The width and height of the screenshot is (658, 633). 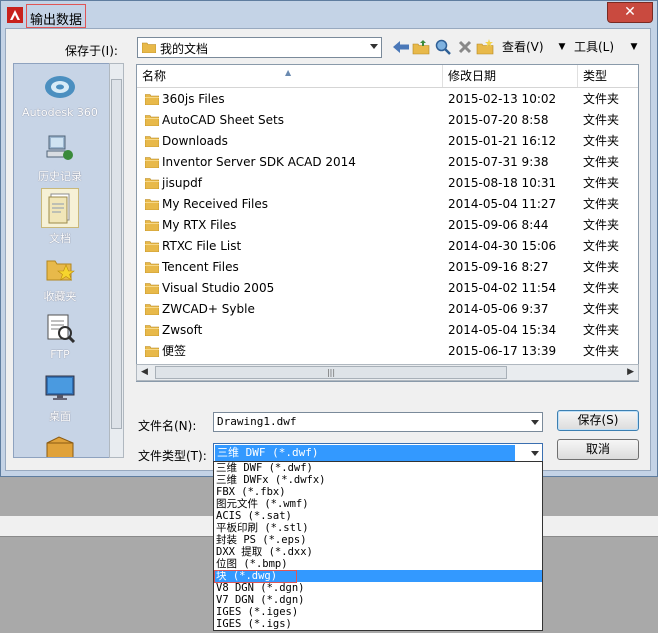 What do you see at coordinates (60, 157) in the screenshot?
I see `place-history: 历史记录` at bounding box center [60, 157].